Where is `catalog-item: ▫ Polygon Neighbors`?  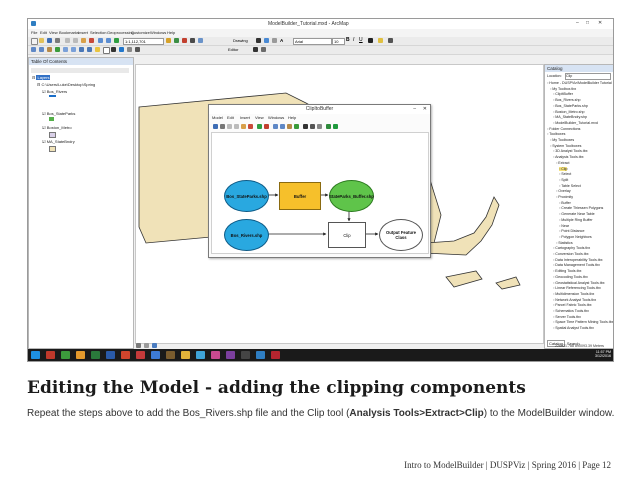 catalog-item: ▫ Polygon Neighbors is located at coordinates (575, 237).